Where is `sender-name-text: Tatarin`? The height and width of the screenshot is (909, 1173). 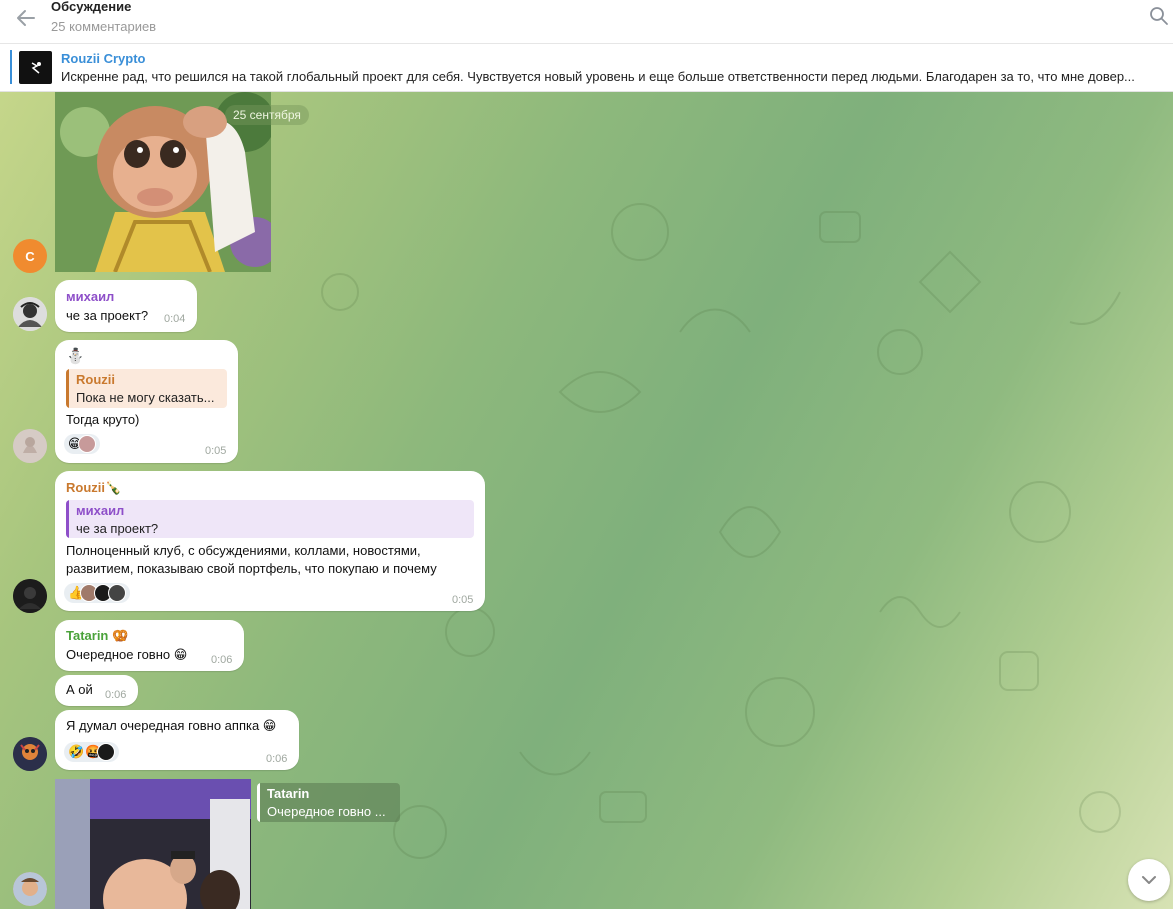 sender-name-text: Tatarin is located at coordinates (87, 635).